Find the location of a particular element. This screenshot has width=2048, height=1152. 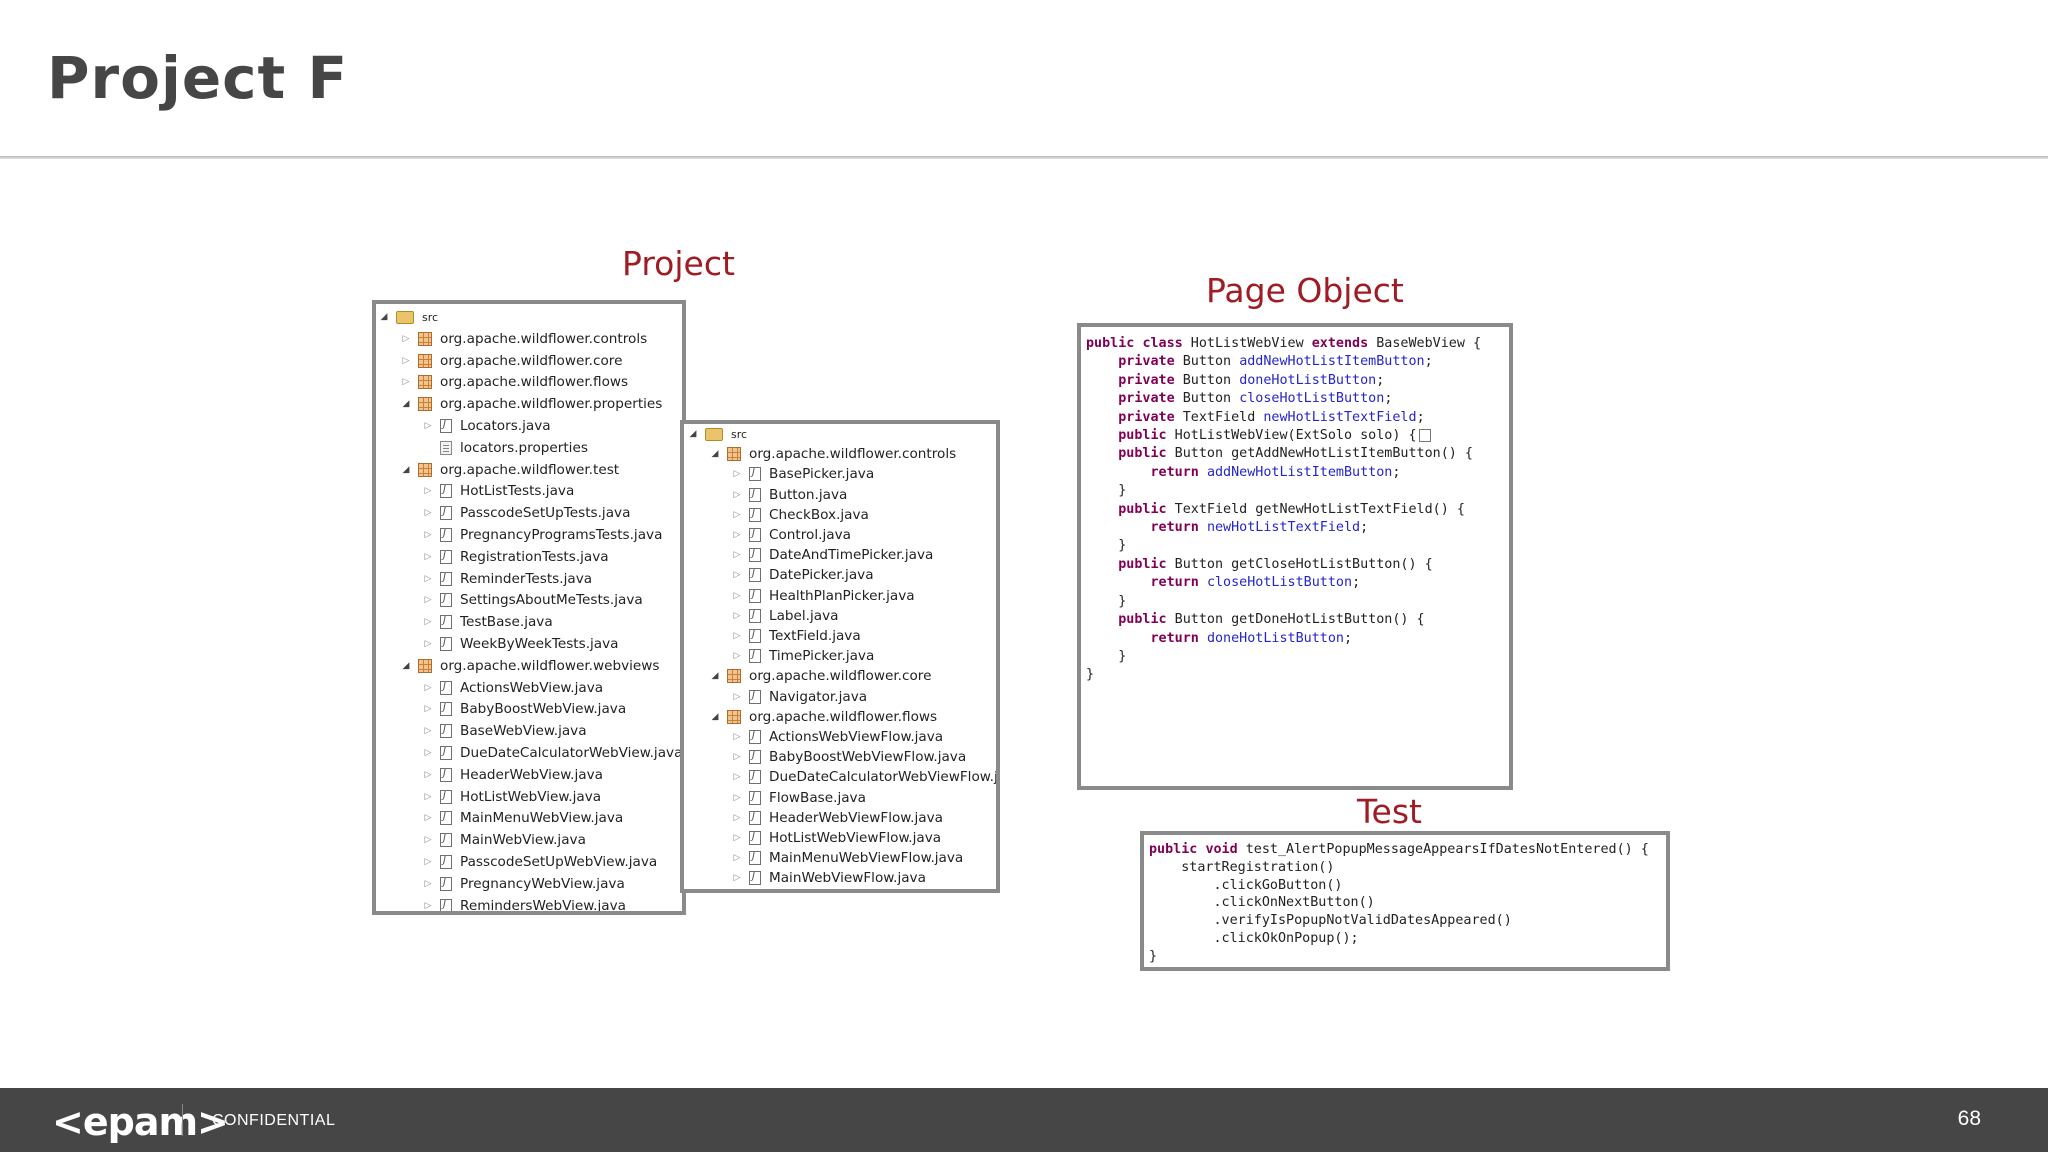

tree-item: ▷ Control.java is located at coordinates (791, 535).